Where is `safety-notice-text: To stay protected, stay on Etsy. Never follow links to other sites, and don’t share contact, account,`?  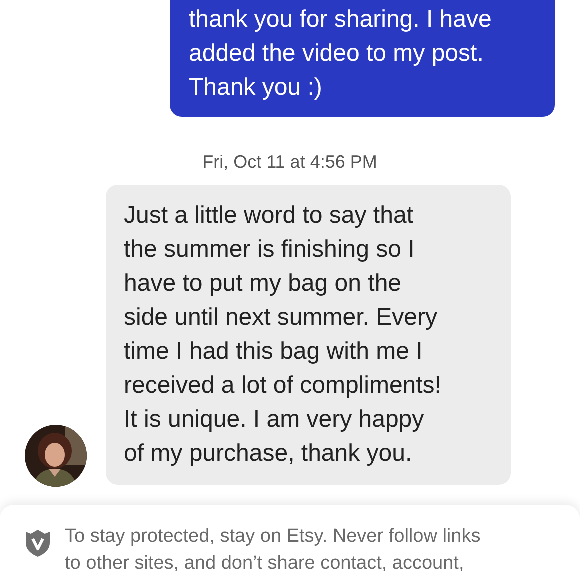
safety-notice-text: To stay protected, stay on Etsy. Never follow links to other sites, and don’t share contact, account, is located at coordinates (273, 550).